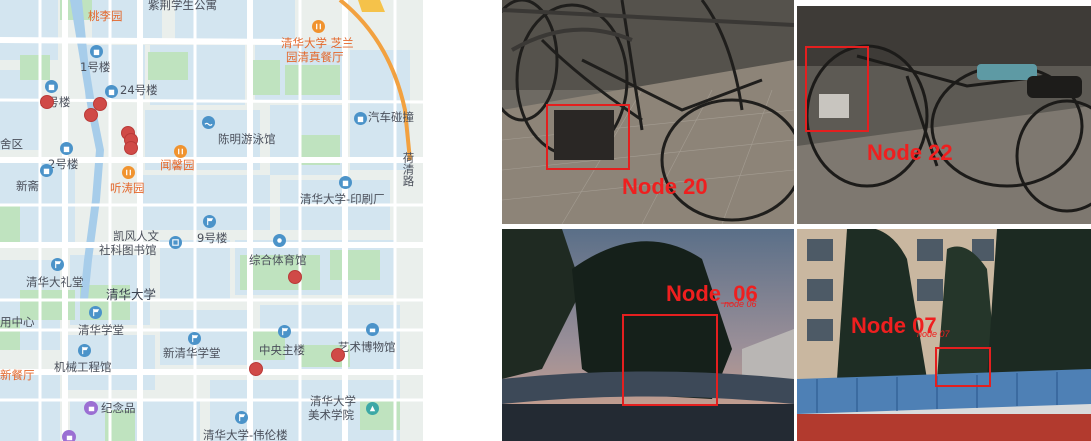  I want to click on map-label-wenxin: 闻馨园, so click(177, 165).